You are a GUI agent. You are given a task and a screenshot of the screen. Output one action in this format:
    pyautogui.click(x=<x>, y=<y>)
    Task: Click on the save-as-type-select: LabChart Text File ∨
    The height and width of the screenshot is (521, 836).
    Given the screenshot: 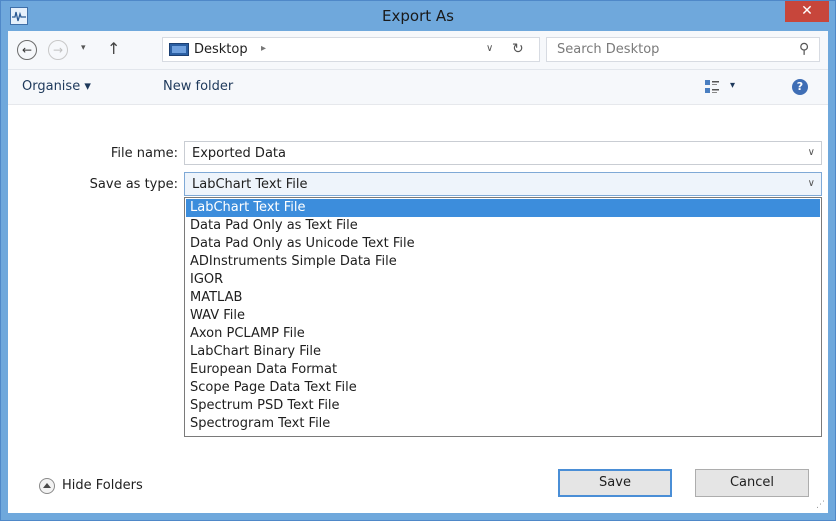 What is the action you would take?
    pyautogui.click(x=503, y=184)
    